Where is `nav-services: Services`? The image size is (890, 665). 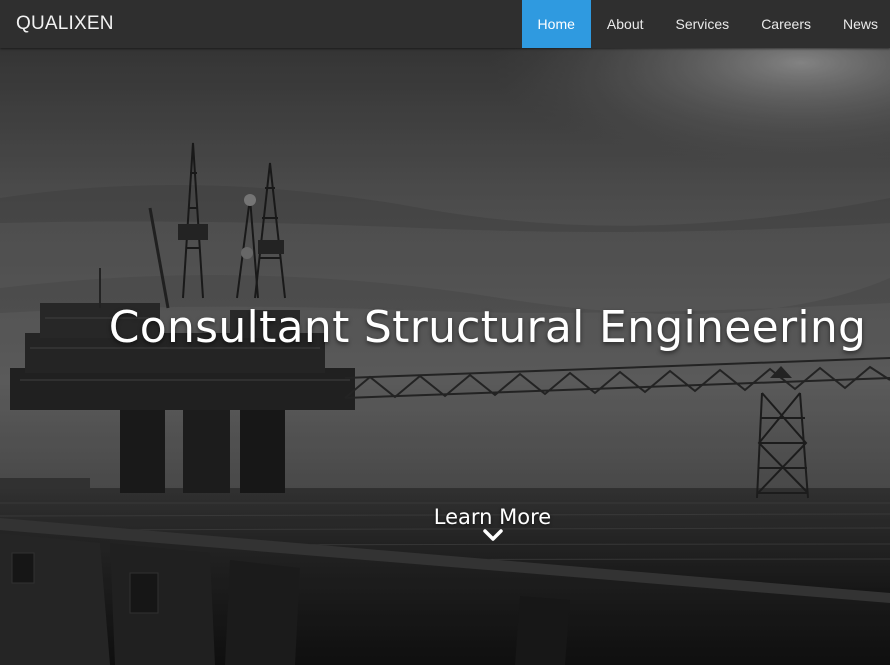
nav-services: Services is located at coordinates (703, 24).